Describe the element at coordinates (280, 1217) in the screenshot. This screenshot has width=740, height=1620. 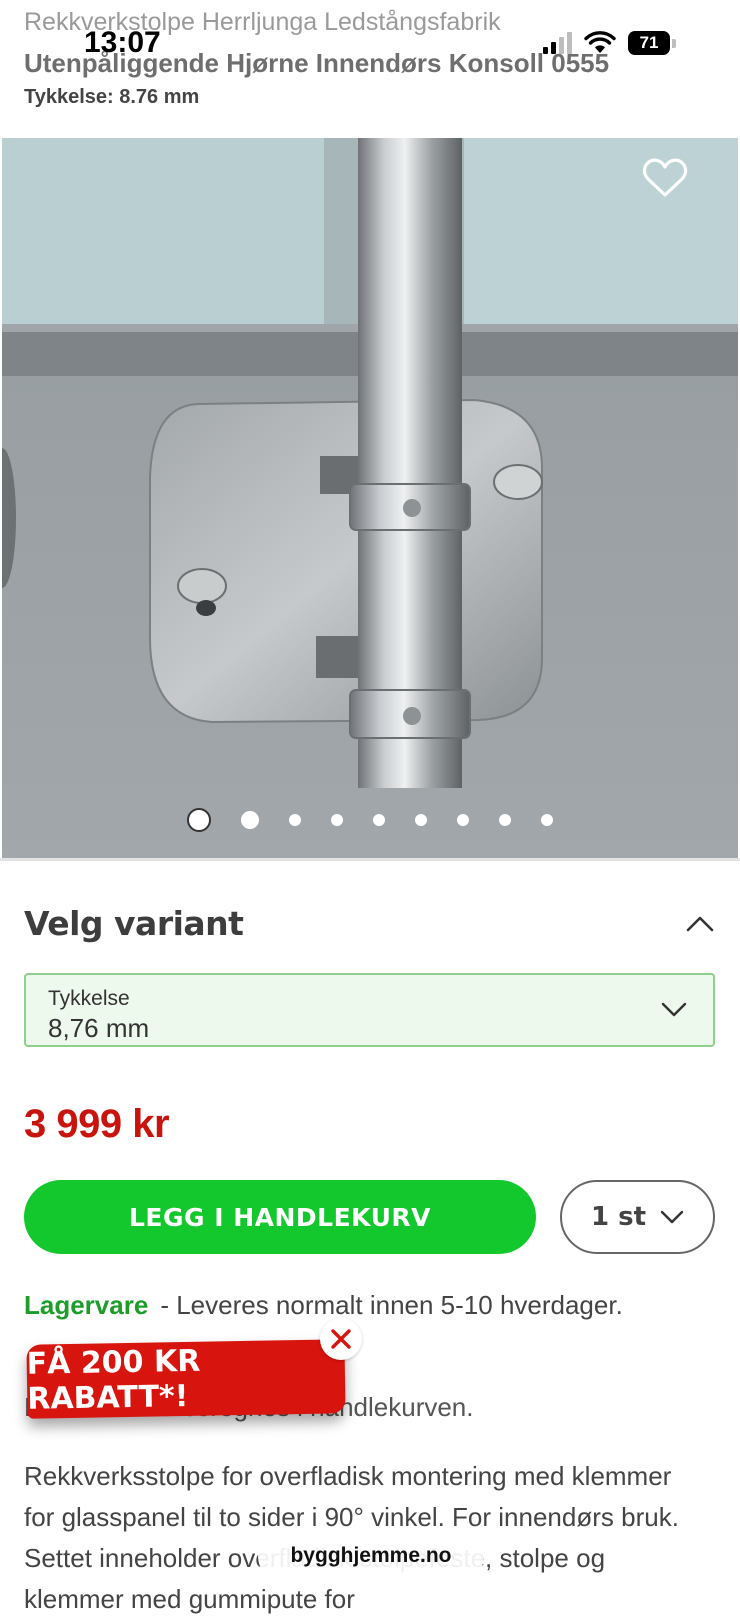
I see `add-to-cart-button: LEGG I HANDLEKURV` at that location.